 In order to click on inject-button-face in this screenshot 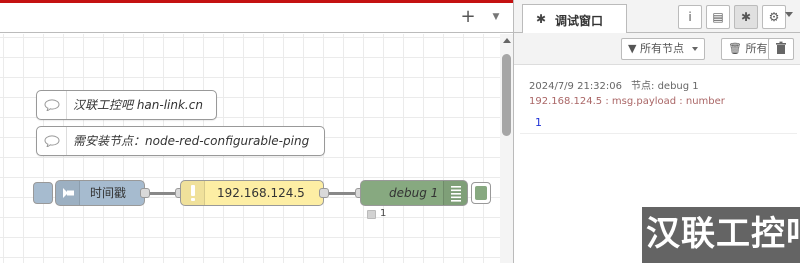, I will do `click(43, 193)`.